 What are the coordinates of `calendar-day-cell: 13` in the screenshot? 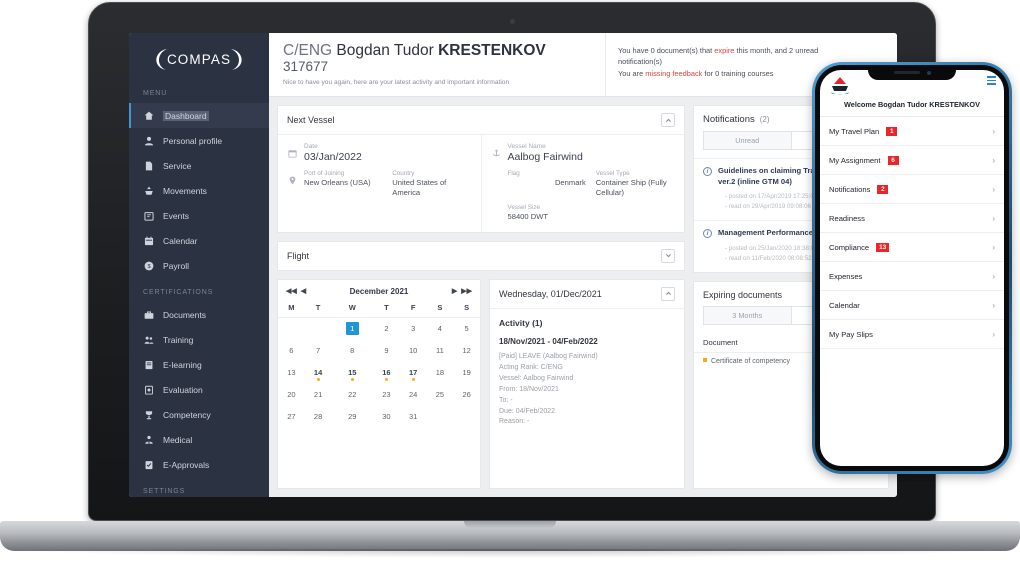 It's located at (291, 372).